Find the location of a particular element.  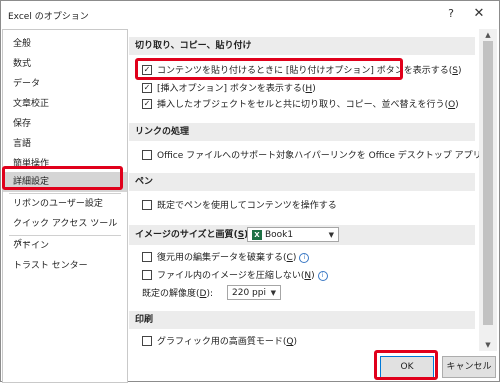

resolution-select: 220 ppi ▼ is located at coordinates (254, 292).